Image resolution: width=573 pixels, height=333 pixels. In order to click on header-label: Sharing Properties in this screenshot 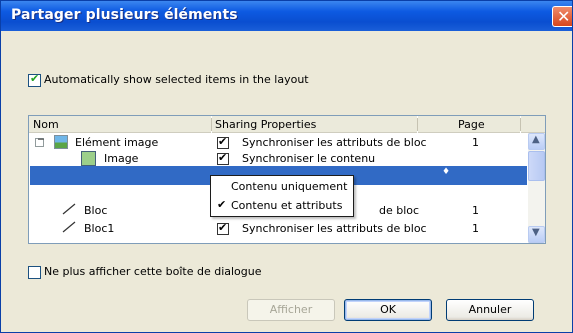, I will do `click(266, 124)`.